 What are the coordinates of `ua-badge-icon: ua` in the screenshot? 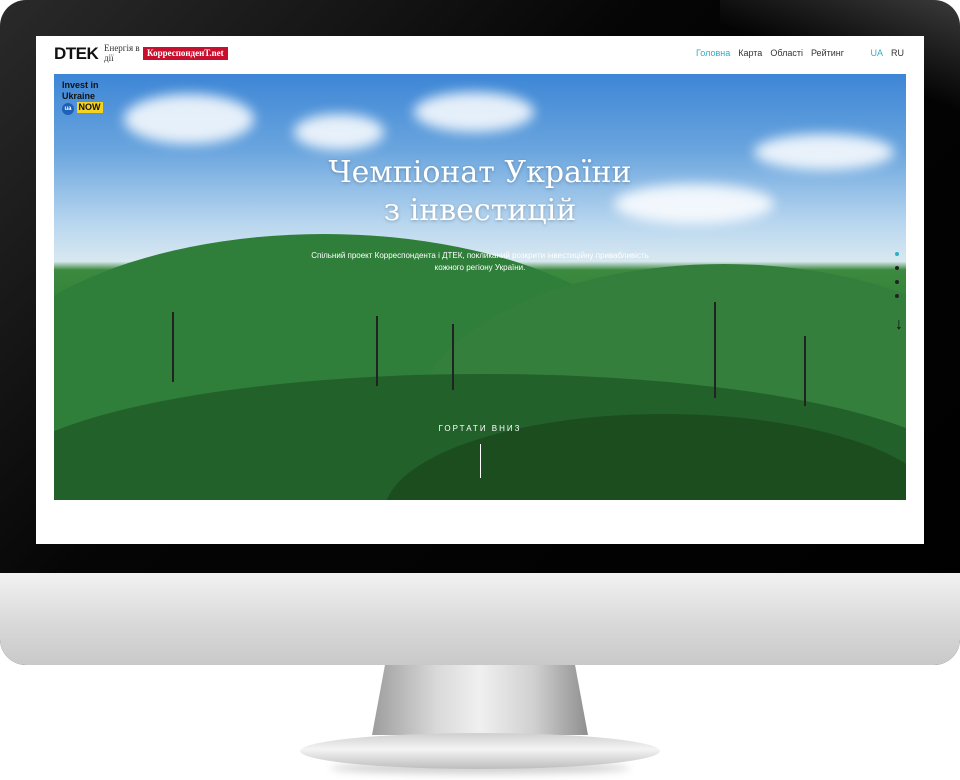 It's located at (68, 109).